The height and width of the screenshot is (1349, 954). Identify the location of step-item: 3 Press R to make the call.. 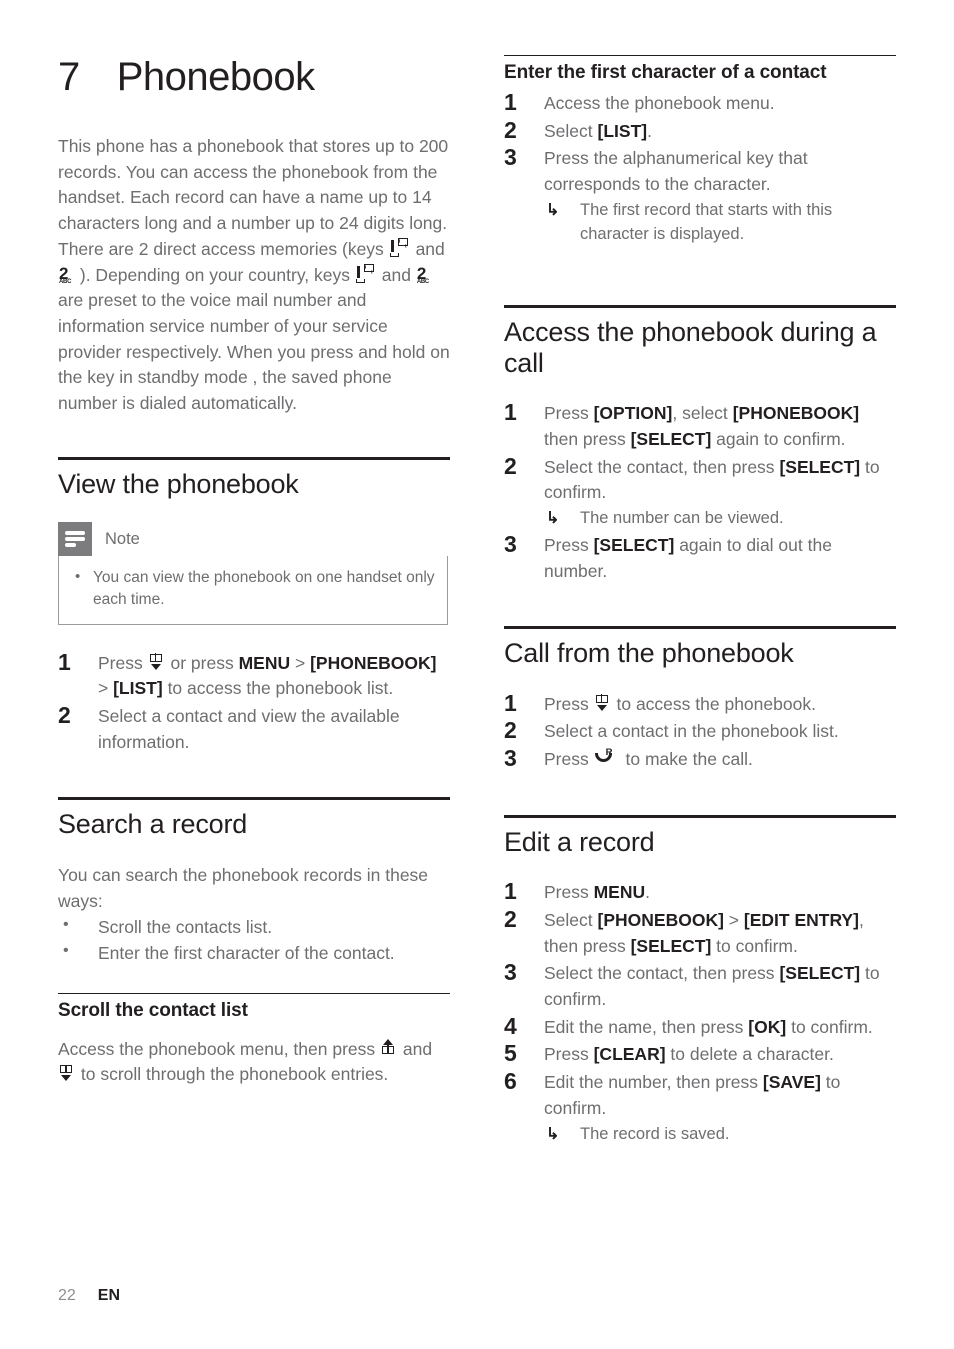
(700, 759).